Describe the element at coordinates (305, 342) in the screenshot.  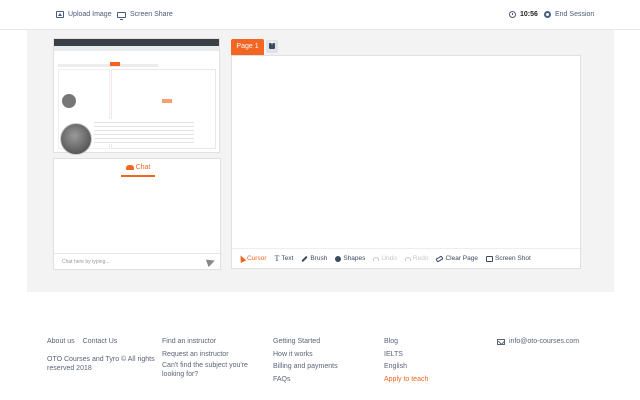
I see `getting-started-link: Getting Started` at that location.